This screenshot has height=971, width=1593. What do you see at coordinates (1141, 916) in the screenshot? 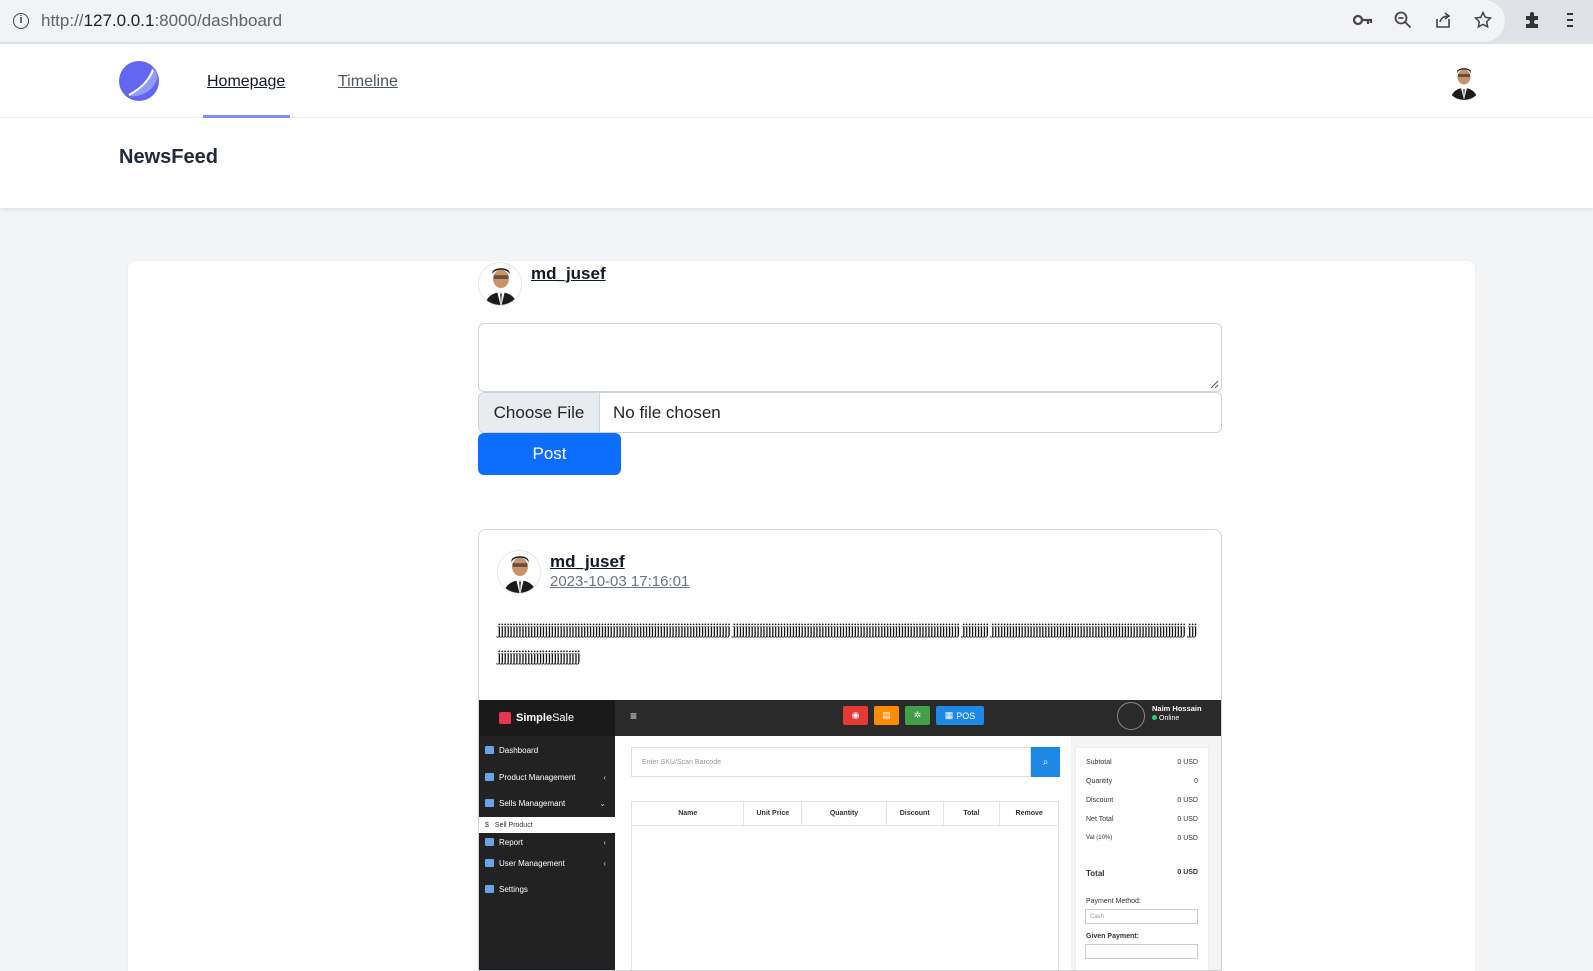
I see `image-payment-method-field: Cash` at bounding box center [1141, 916].